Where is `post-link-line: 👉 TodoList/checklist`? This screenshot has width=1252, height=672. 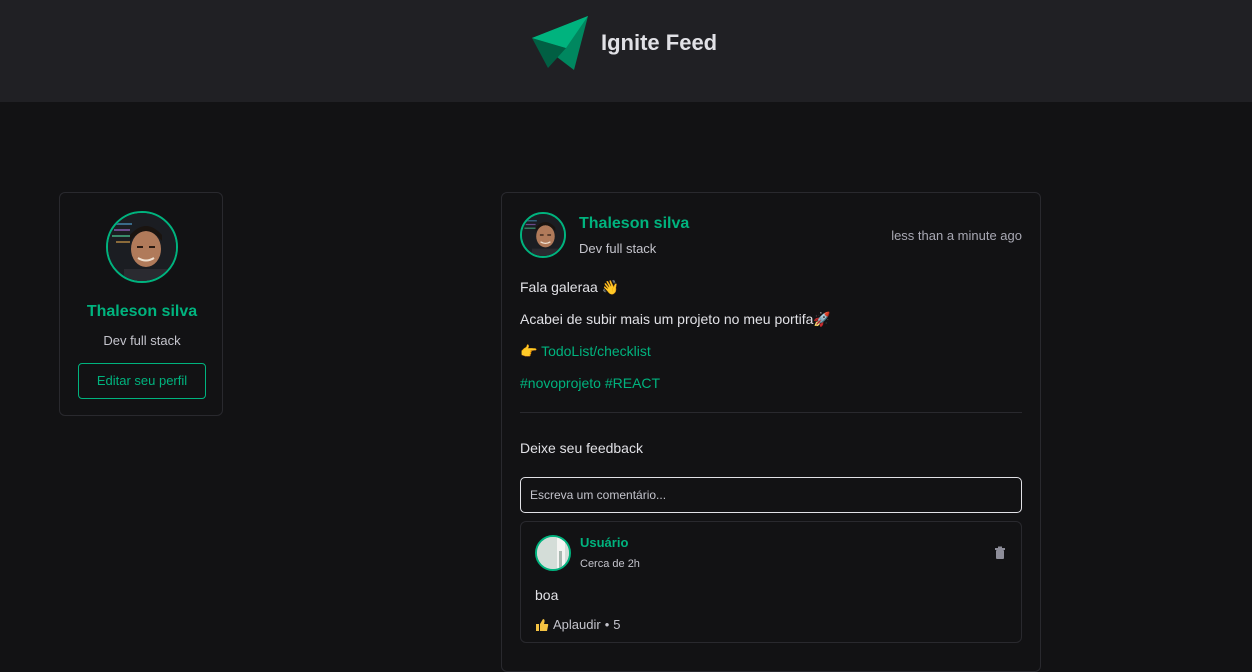
post-link-line: 👉 TodoList/checklist is located at coordinates (585, 351).